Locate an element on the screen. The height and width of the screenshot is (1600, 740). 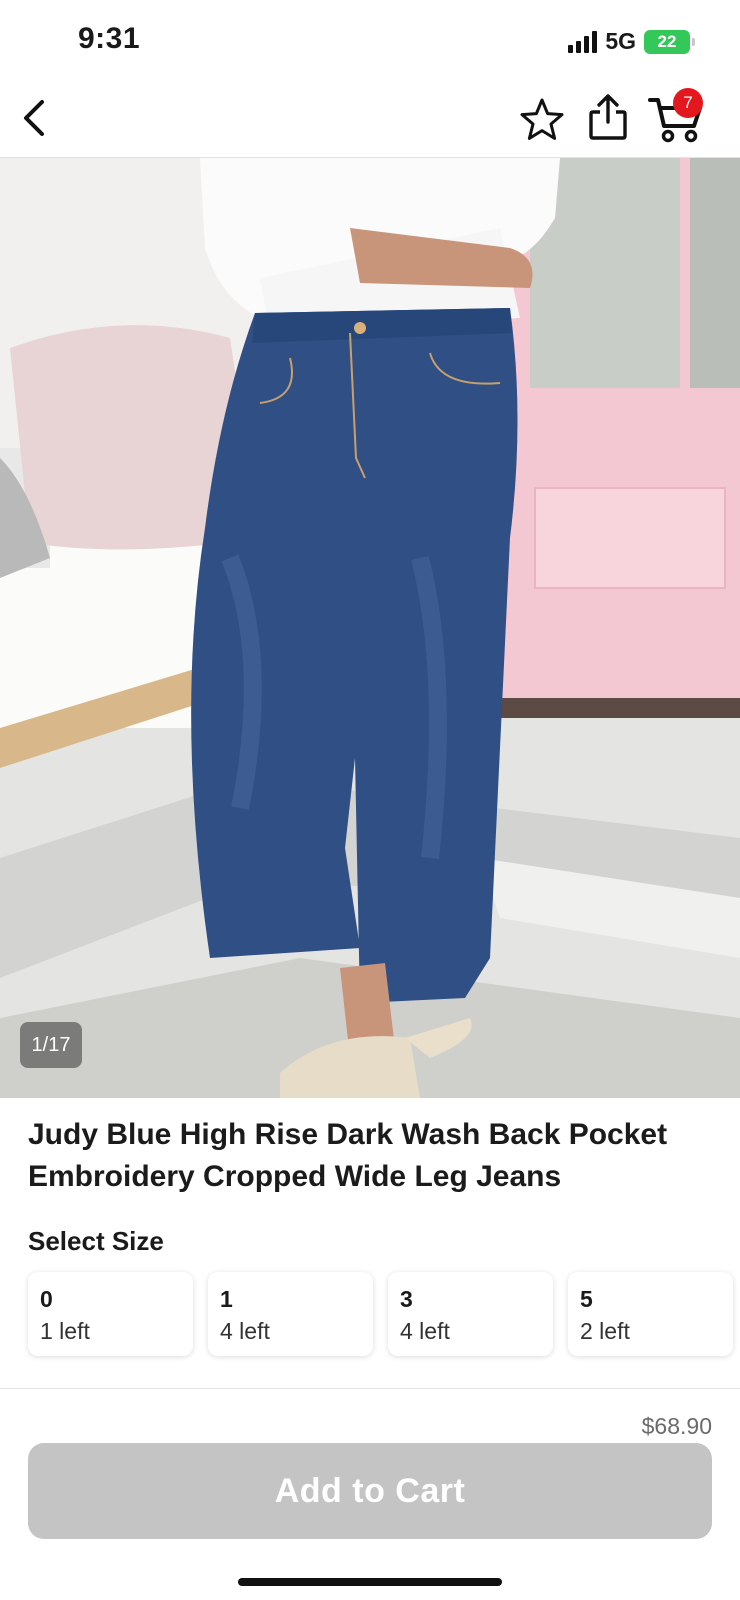
price: $68.90 is located at coordinates (676, 1426).